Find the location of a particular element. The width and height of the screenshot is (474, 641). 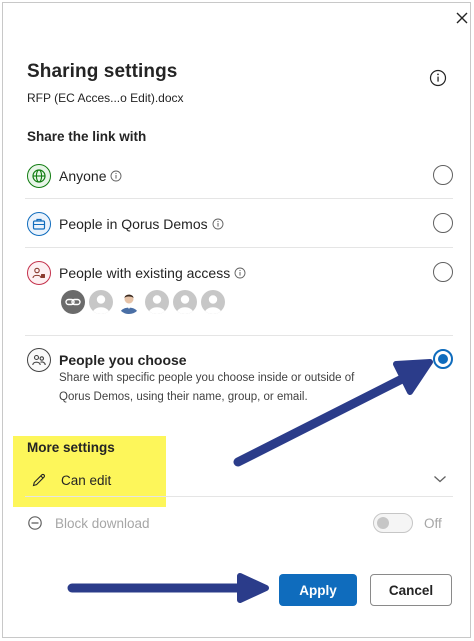

block-download-toggle is located at coordinates (393, 523).